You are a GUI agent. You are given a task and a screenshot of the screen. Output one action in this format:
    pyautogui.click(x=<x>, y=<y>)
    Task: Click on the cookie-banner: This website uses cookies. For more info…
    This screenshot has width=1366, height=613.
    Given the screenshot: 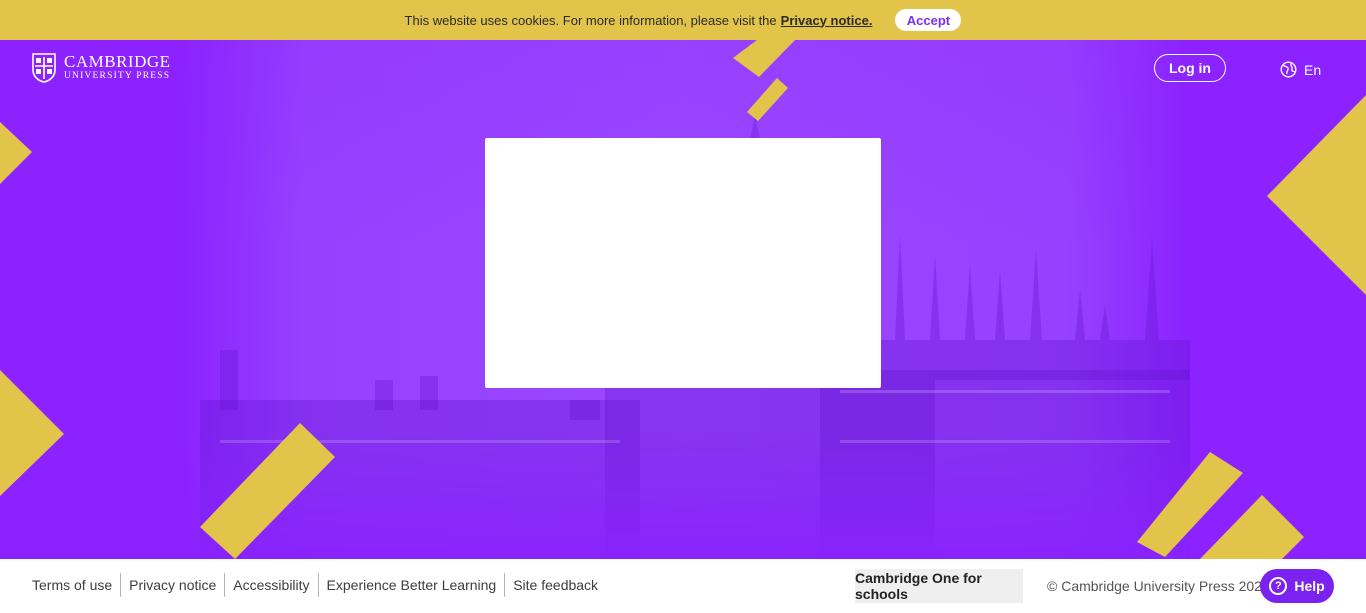 What is the action you would take?
    pyautogui.click(x=683, y=20)
    